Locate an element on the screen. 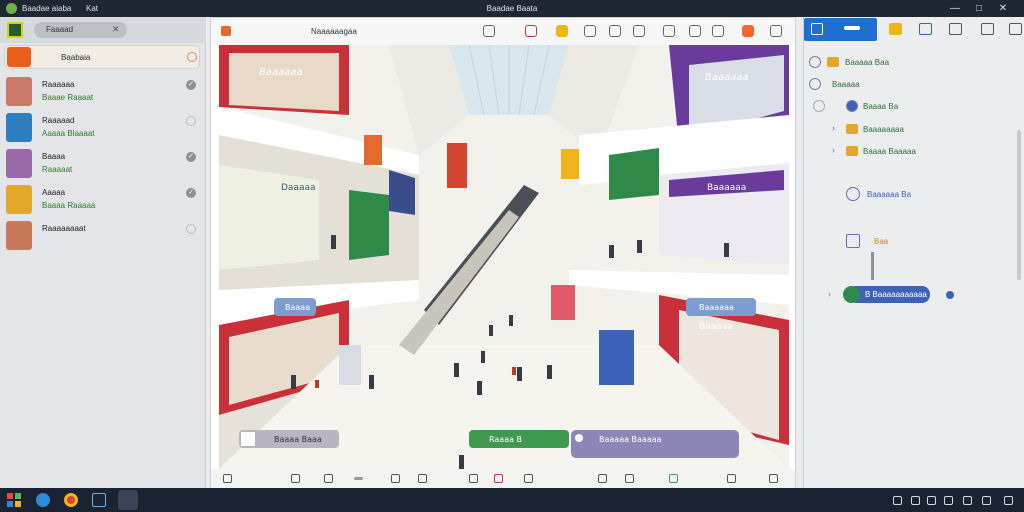 The height and width of the screenshot is (512, 1024). filter-icon is located at coordinates (615, 31).